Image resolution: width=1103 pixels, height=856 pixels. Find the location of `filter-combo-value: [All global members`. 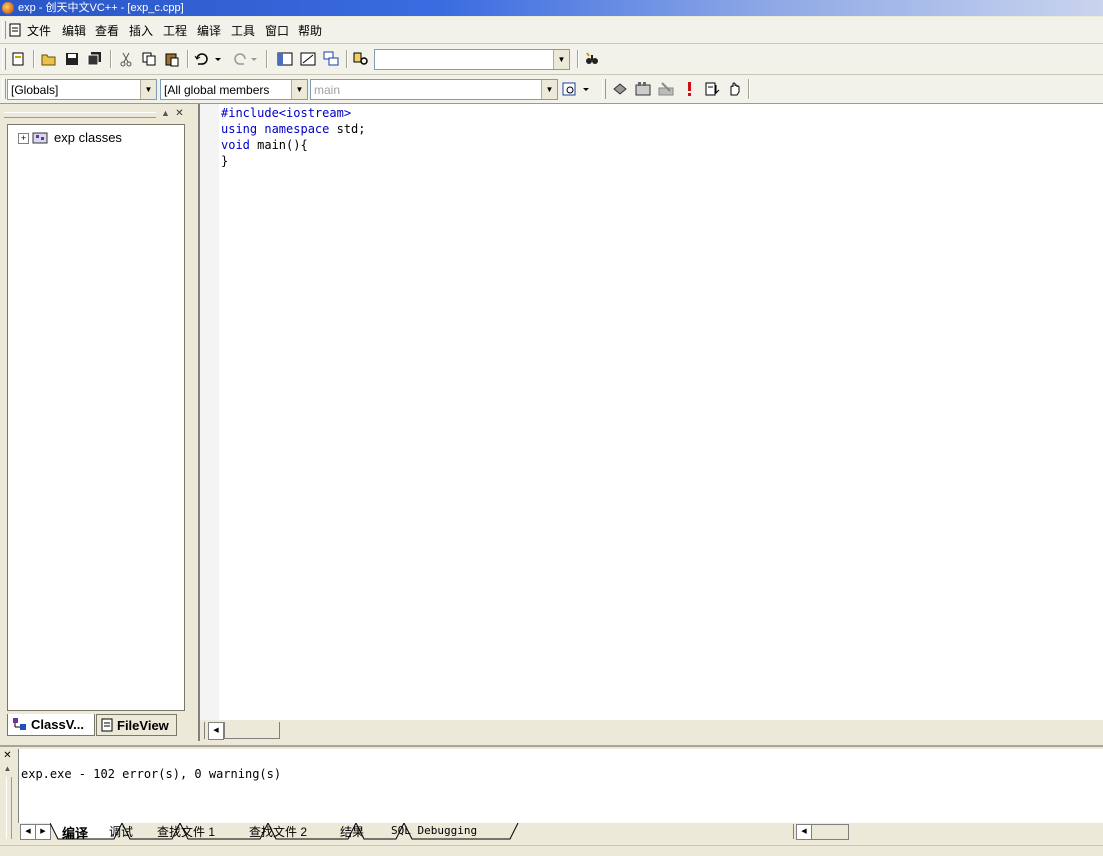

filter-combo-value: [All global members is located at coordinates (217, 90).